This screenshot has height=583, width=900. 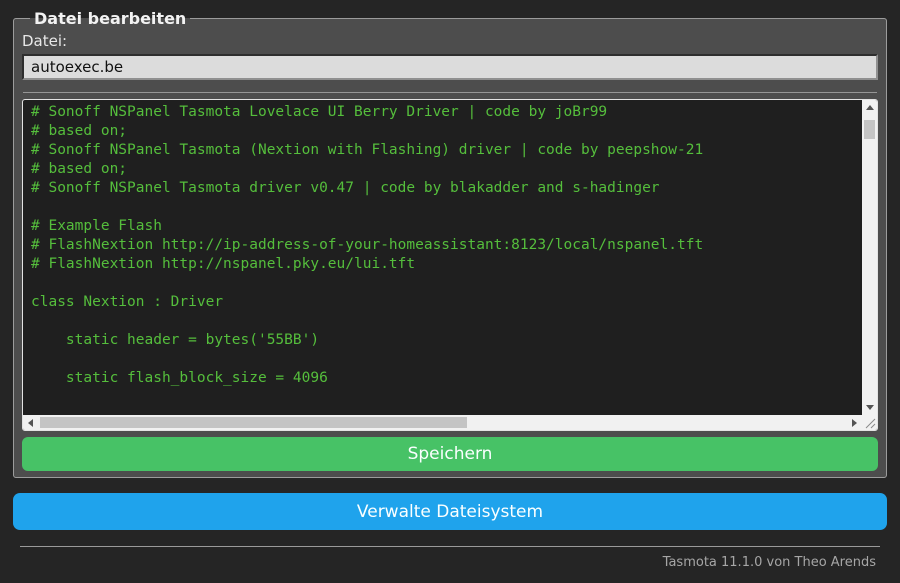 I want to click on scroll-down-icon, so click(x=869, y=407).